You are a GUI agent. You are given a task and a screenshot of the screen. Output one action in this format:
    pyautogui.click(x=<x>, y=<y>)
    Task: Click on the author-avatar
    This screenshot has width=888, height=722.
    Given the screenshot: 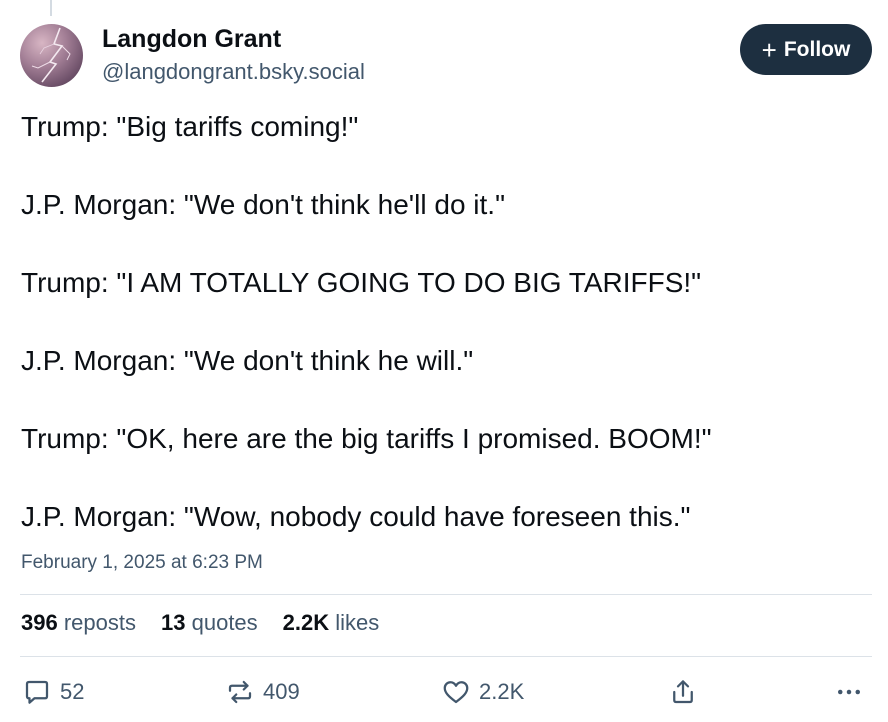 What is the action you would take?
    pyautogui.click(x=51, y=55)
    